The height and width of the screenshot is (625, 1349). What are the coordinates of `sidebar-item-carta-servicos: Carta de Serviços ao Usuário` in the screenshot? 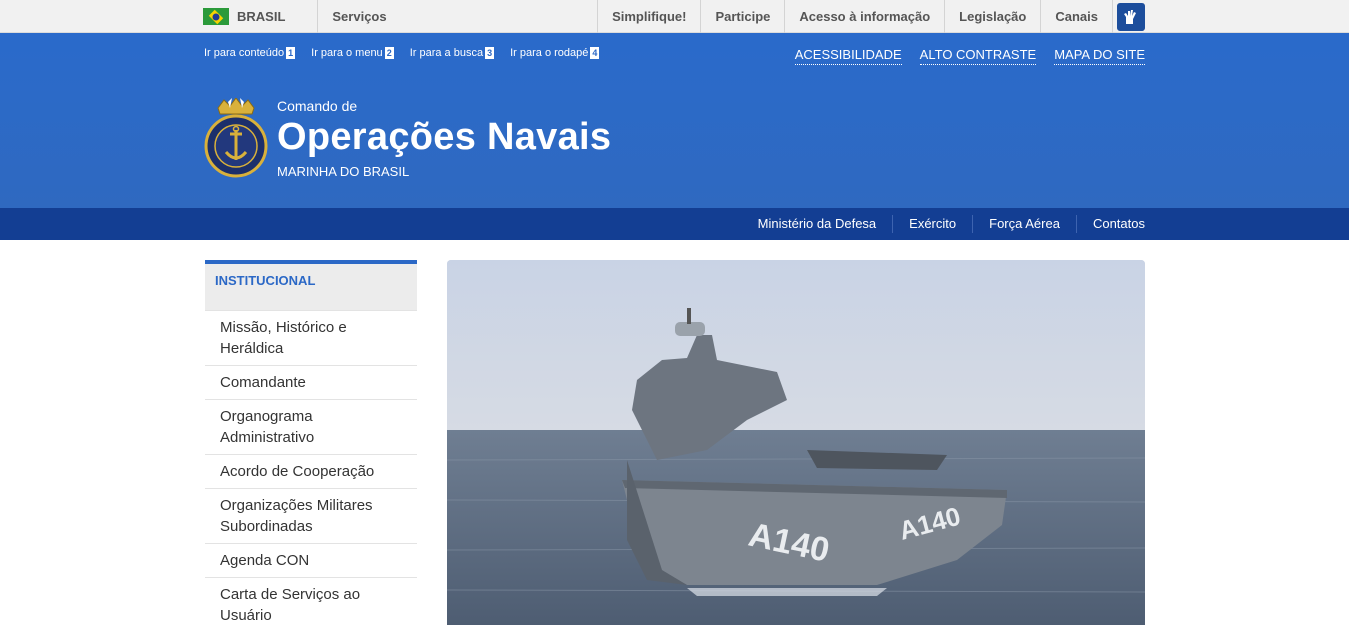 It's located at (311, 601).